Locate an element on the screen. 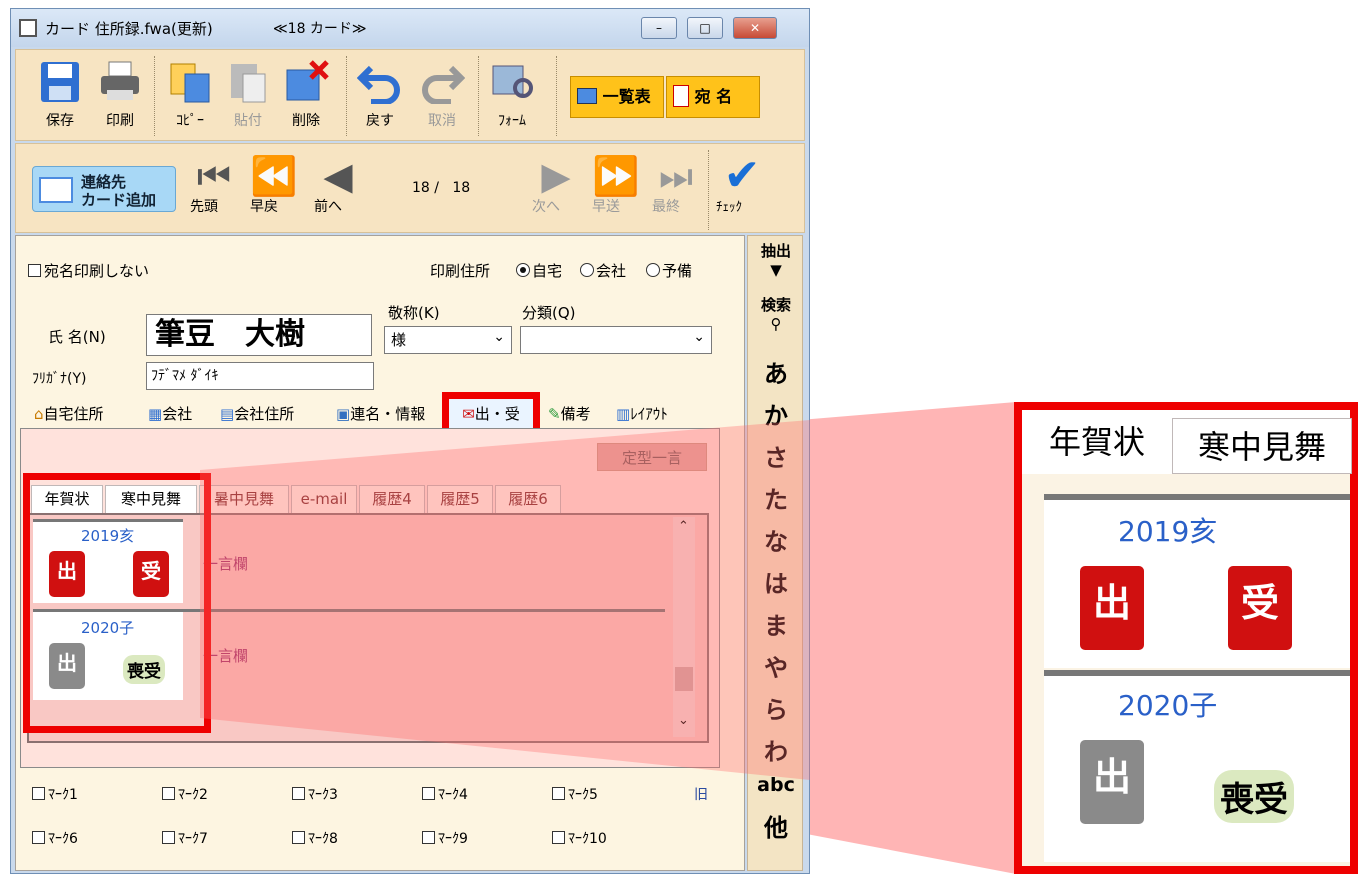  form-button: ﾌｫｰﾑ is located at coordinates (512, 97).